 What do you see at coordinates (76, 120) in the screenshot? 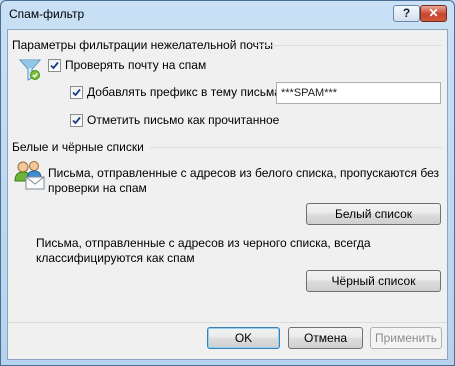
I see `mark-read-box` at bounding box center [76, 120].